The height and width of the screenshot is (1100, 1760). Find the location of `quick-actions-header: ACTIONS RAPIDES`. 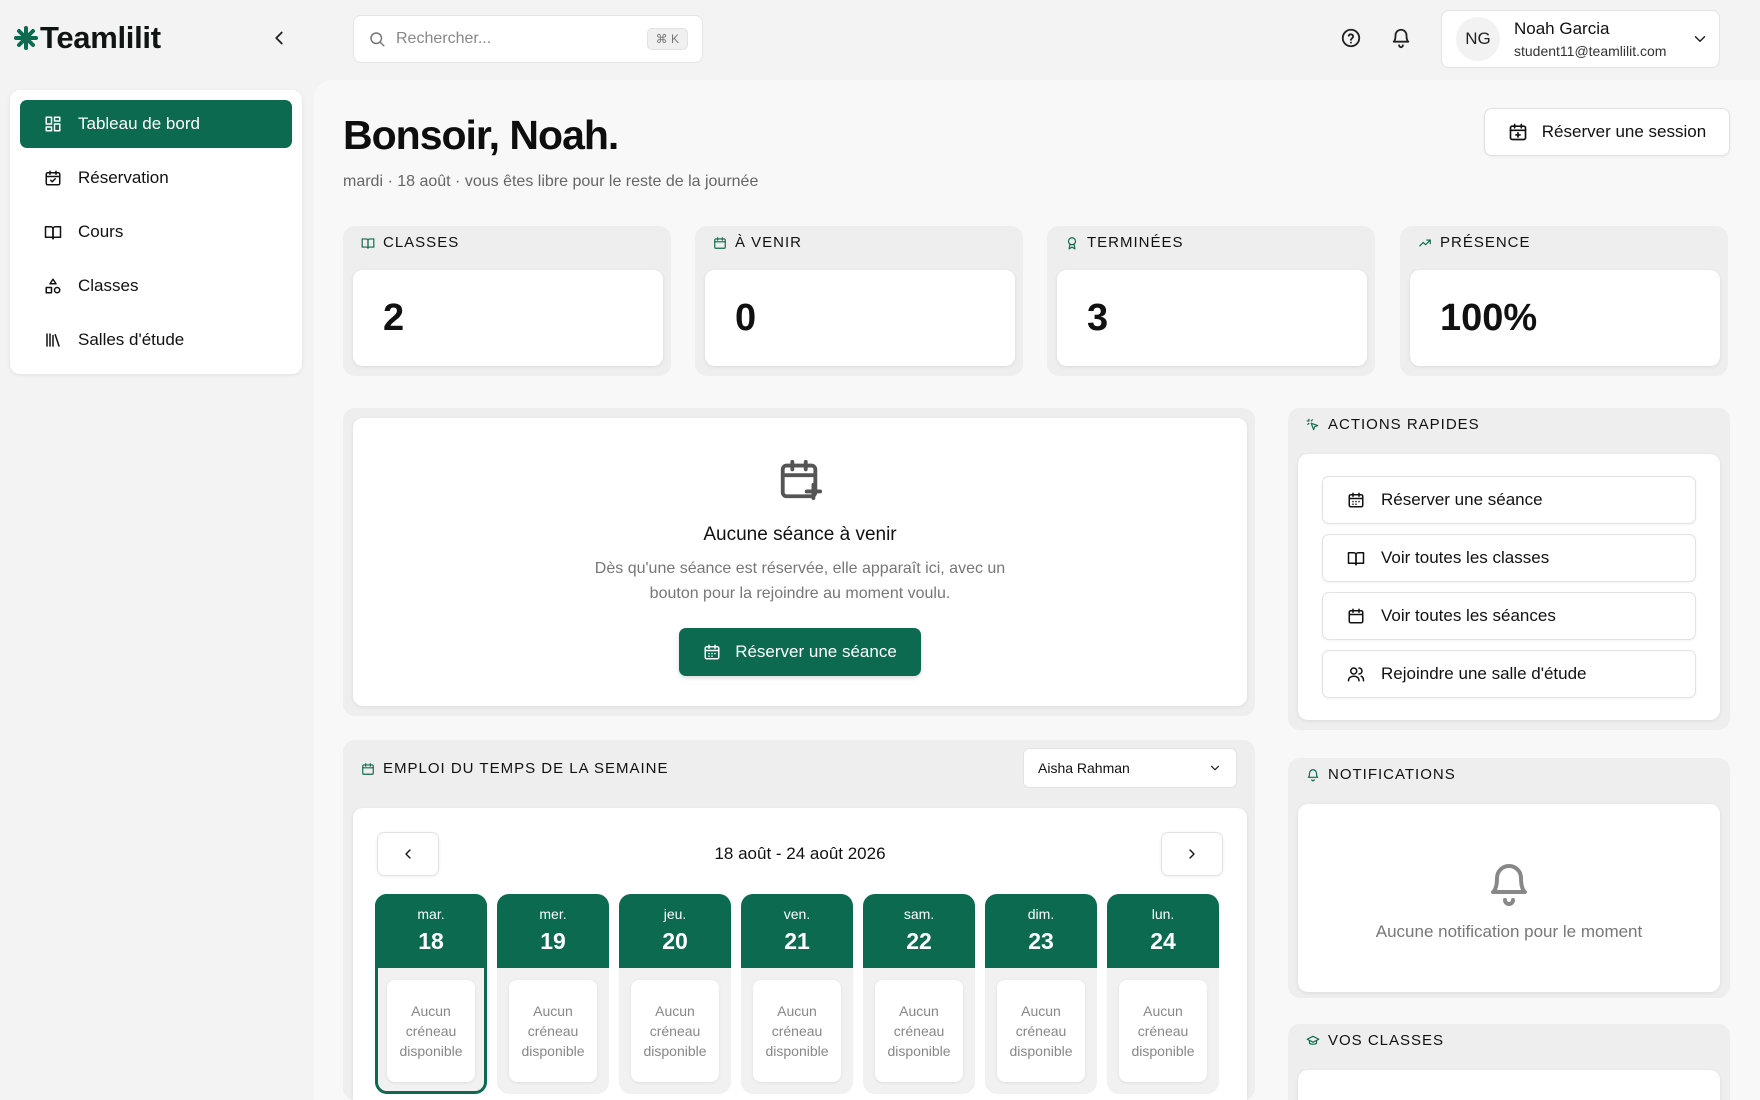

quick-actions-header: ACTIONS RAPIDES is located at coordinates (1393, 424).